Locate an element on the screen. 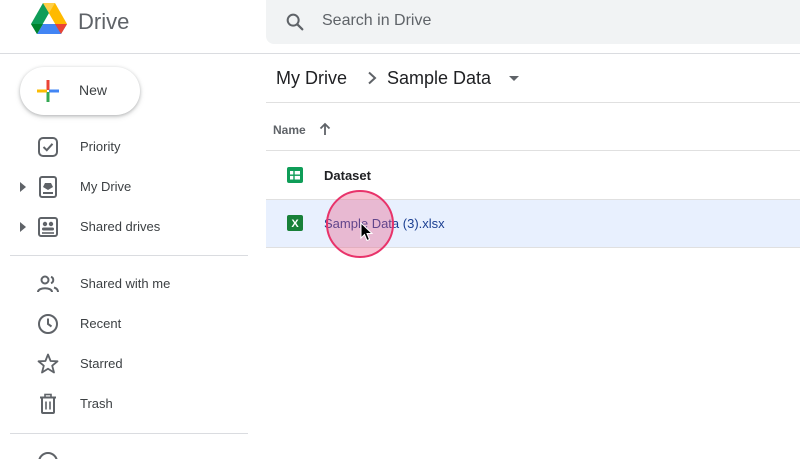  breadcrumb-my-drive: My Drive is located at coordinates (311, 78).